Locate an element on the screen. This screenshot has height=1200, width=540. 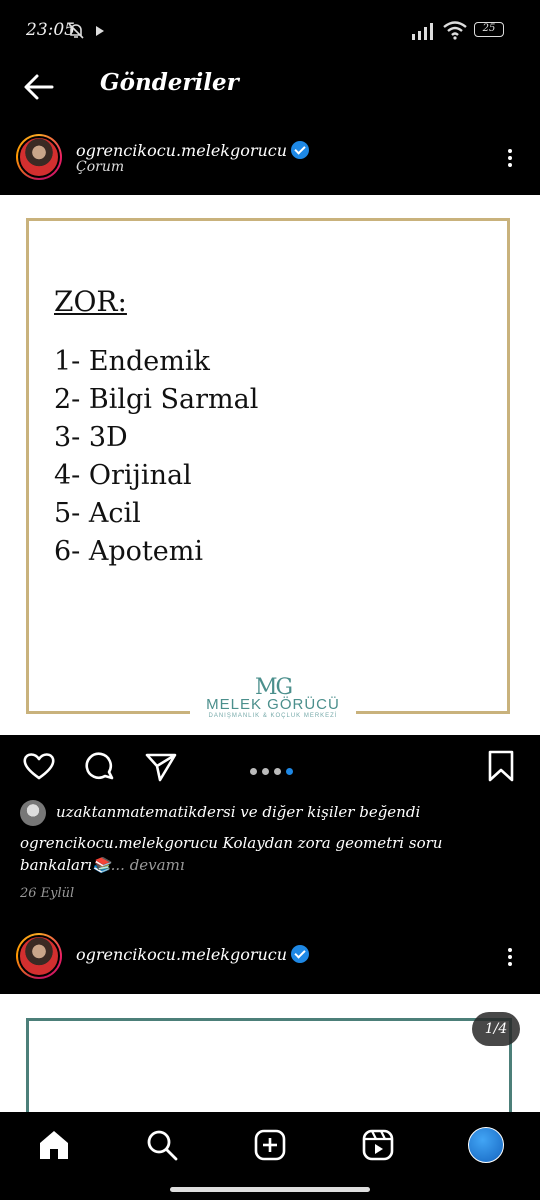
list-item: 2- Bilgi Sarmal is located at coordinates (156, 399).